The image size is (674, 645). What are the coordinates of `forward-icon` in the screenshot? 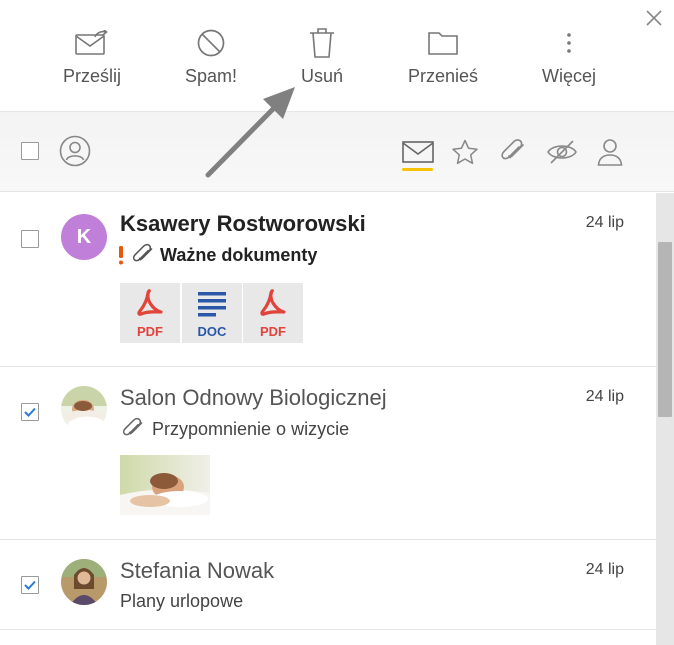 It's located at (92, 43).